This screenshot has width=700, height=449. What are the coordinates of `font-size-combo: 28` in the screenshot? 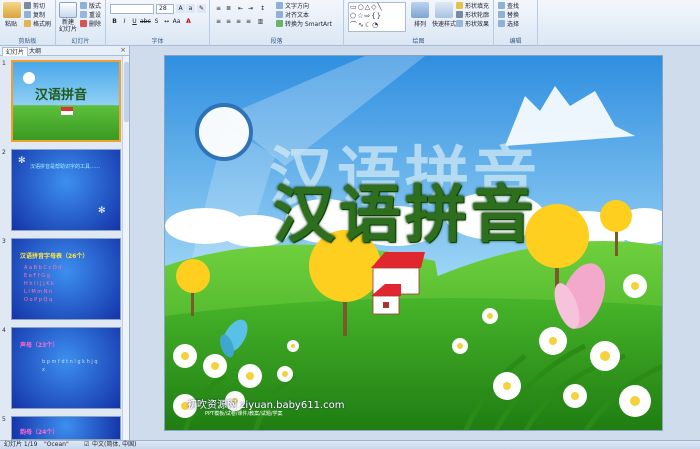 It's located at (165, 9).